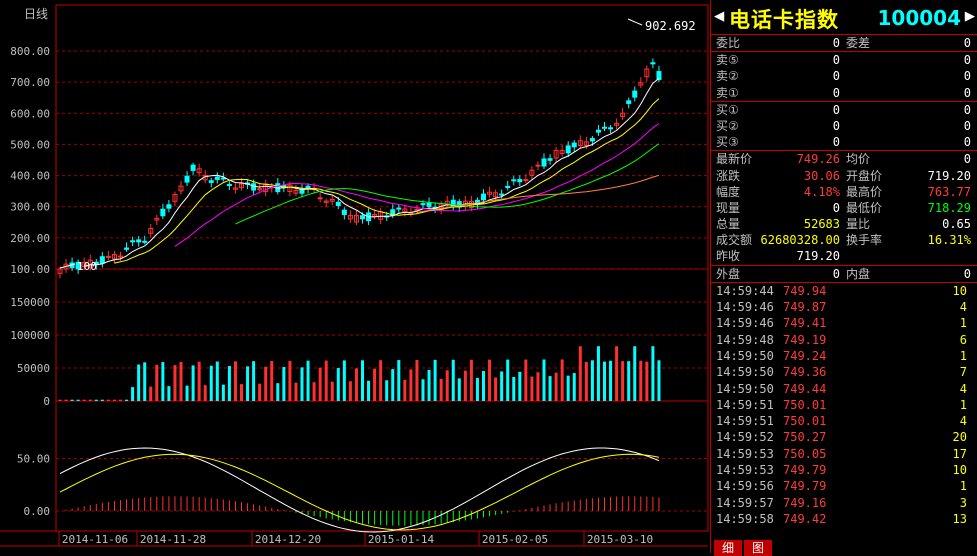 The width and height of the screenshot is (977, 556). Describe the element at coordinates (844, 323) in the screenshot. I see `tick-row: 14:59:46 749.41 1` at that location.